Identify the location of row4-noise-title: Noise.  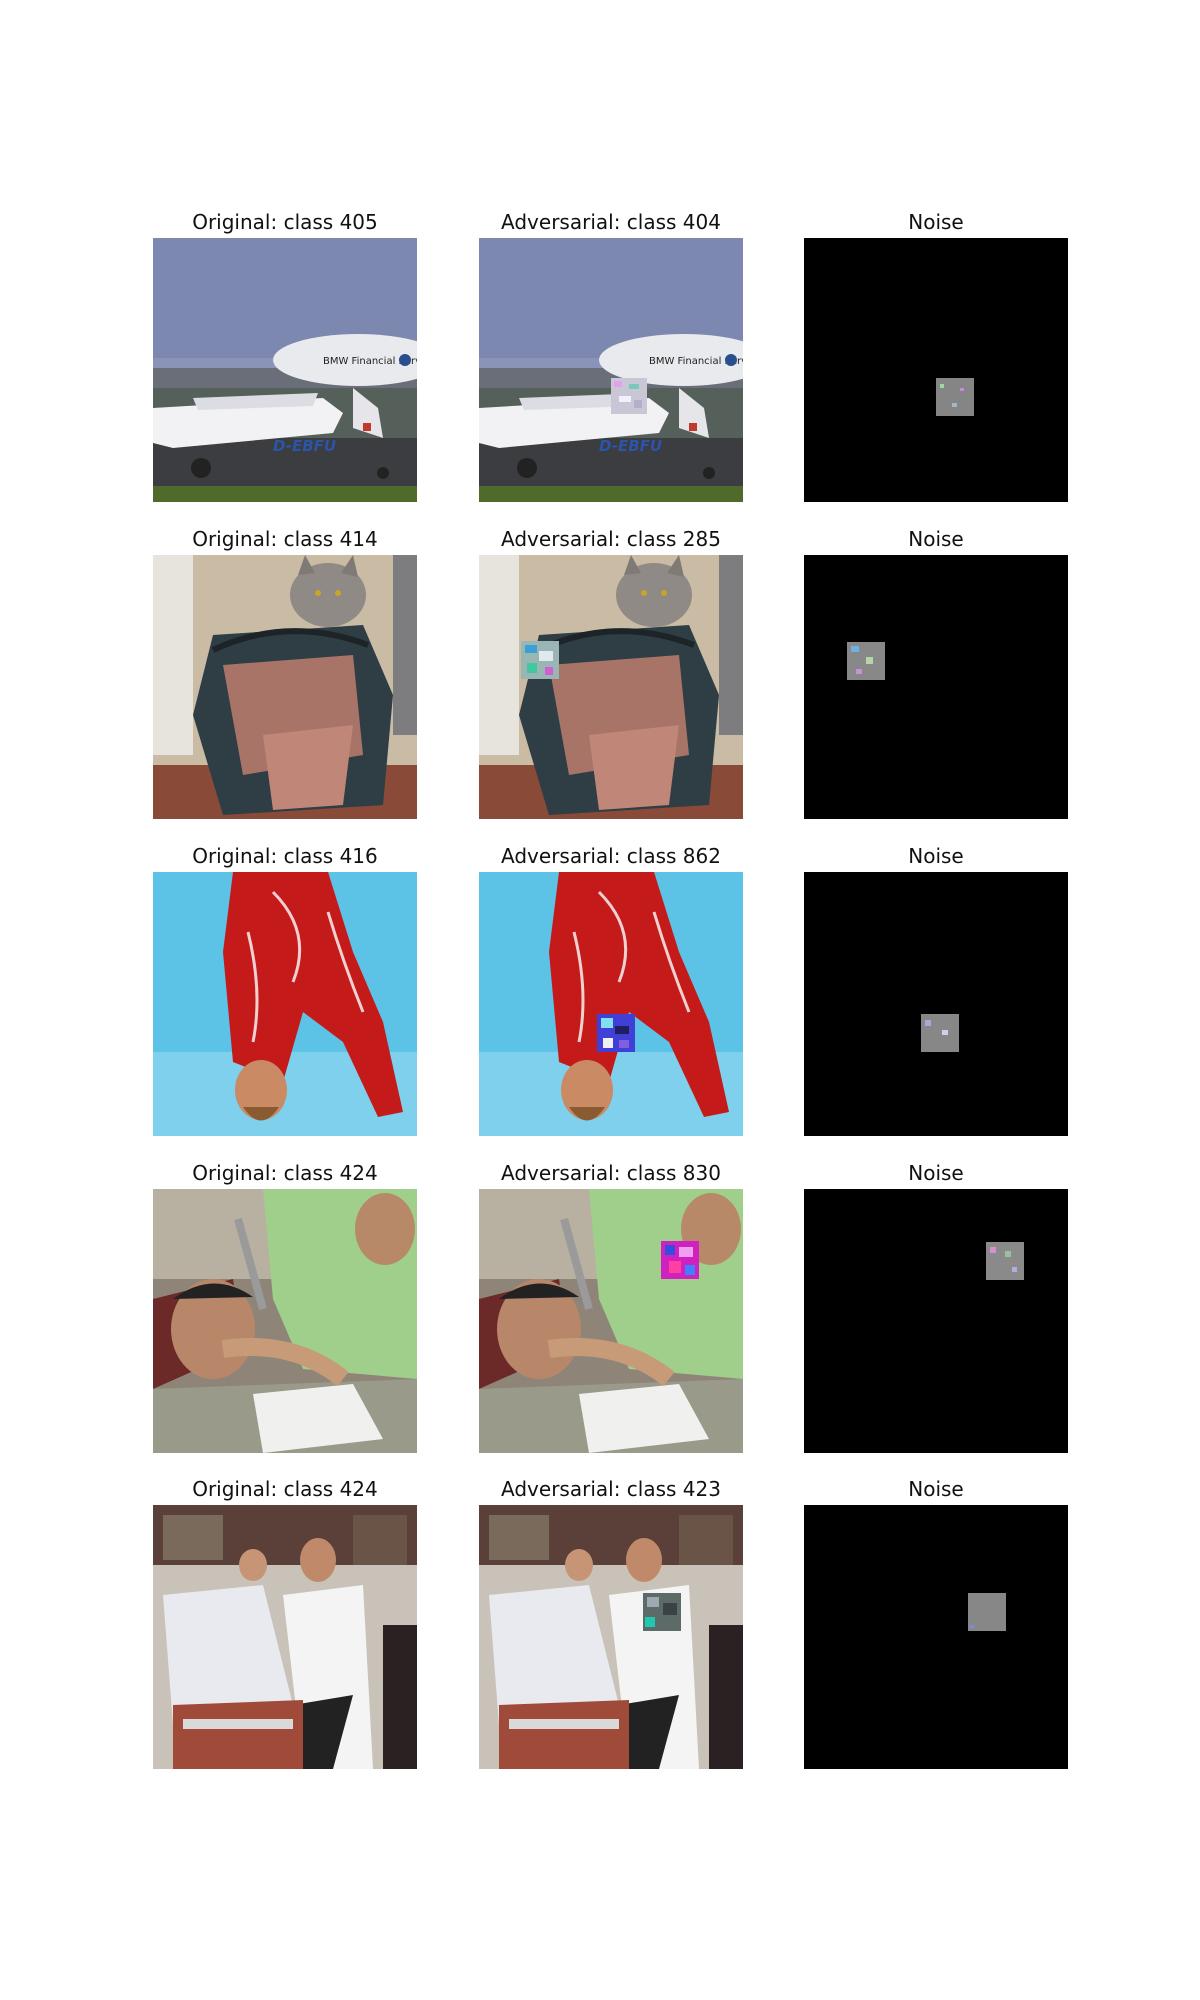
(936, 1173).